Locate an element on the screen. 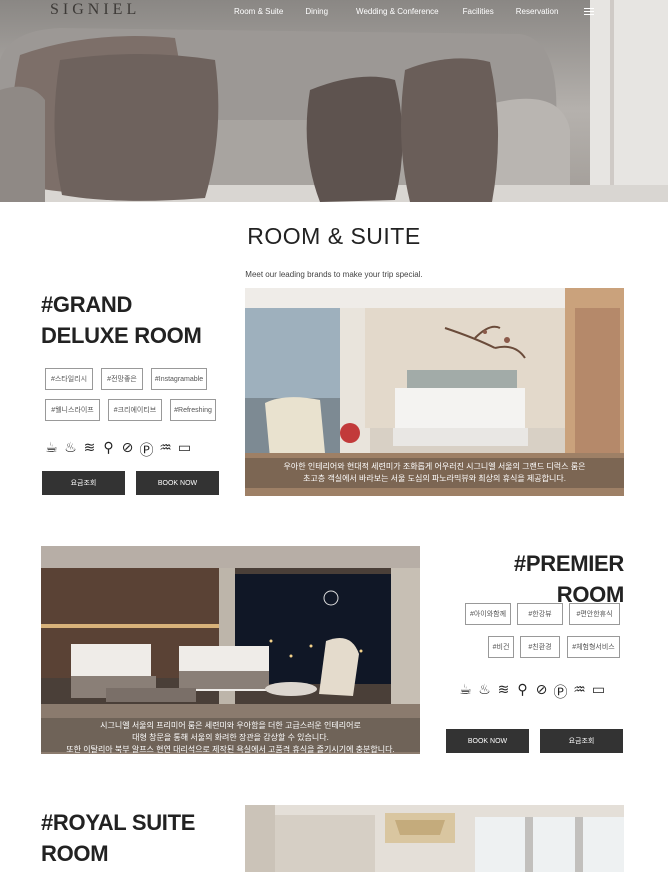 The height and width of the screenshot is (872, 668). room-tag: #비건 is located at coordinates (501, 647).